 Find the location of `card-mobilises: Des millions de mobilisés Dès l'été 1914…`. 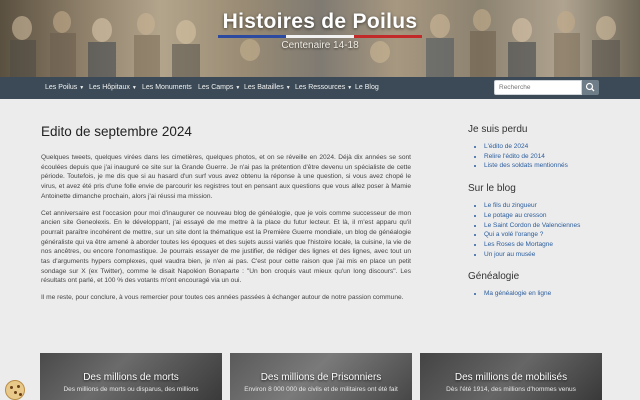

card-mobilises: Des millions de mobilisés Dès l'été 1914… is located at coordinates (511, 376).